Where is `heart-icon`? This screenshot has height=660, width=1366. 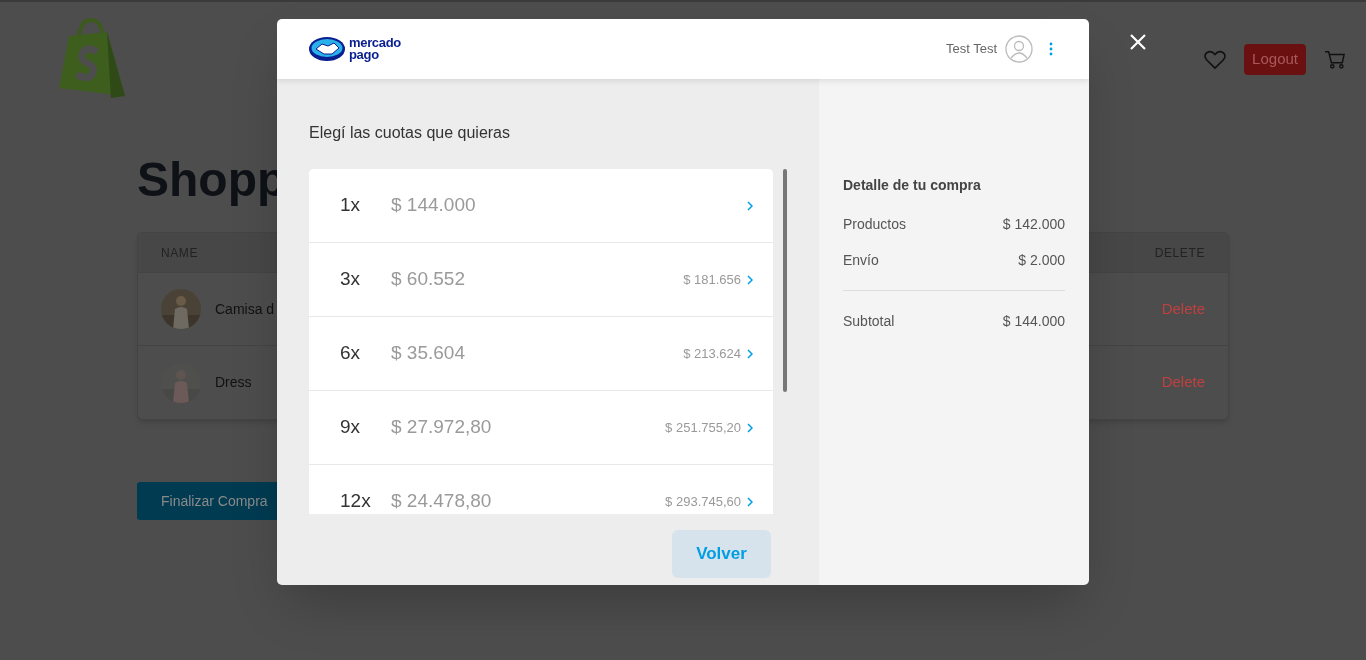
heart-icon is located at coordinates (1215, 59).